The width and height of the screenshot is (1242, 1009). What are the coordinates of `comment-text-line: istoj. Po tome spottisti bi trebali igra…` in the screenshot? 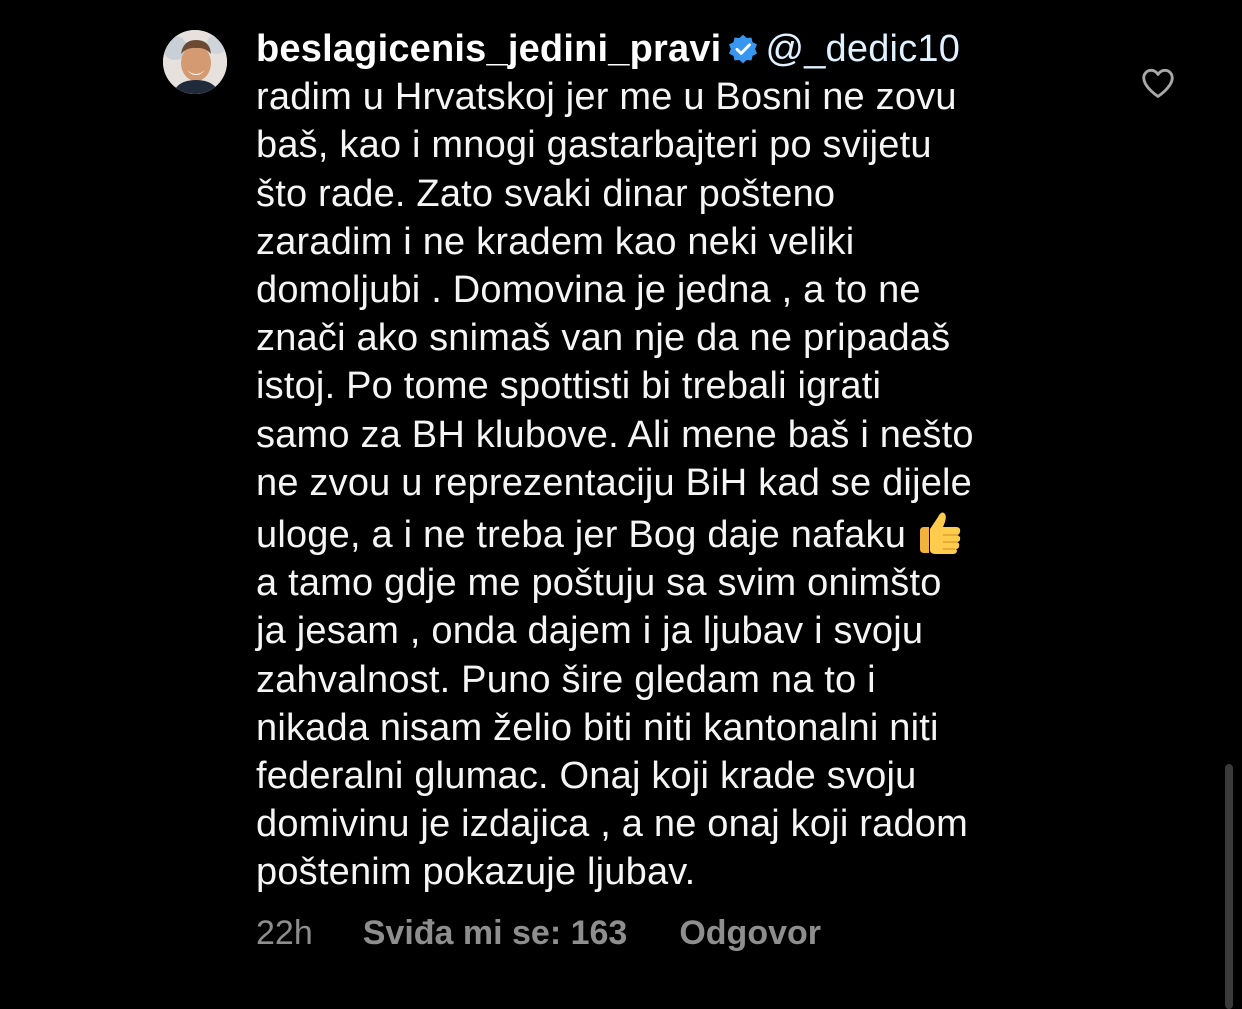 It's located at (569, 386).